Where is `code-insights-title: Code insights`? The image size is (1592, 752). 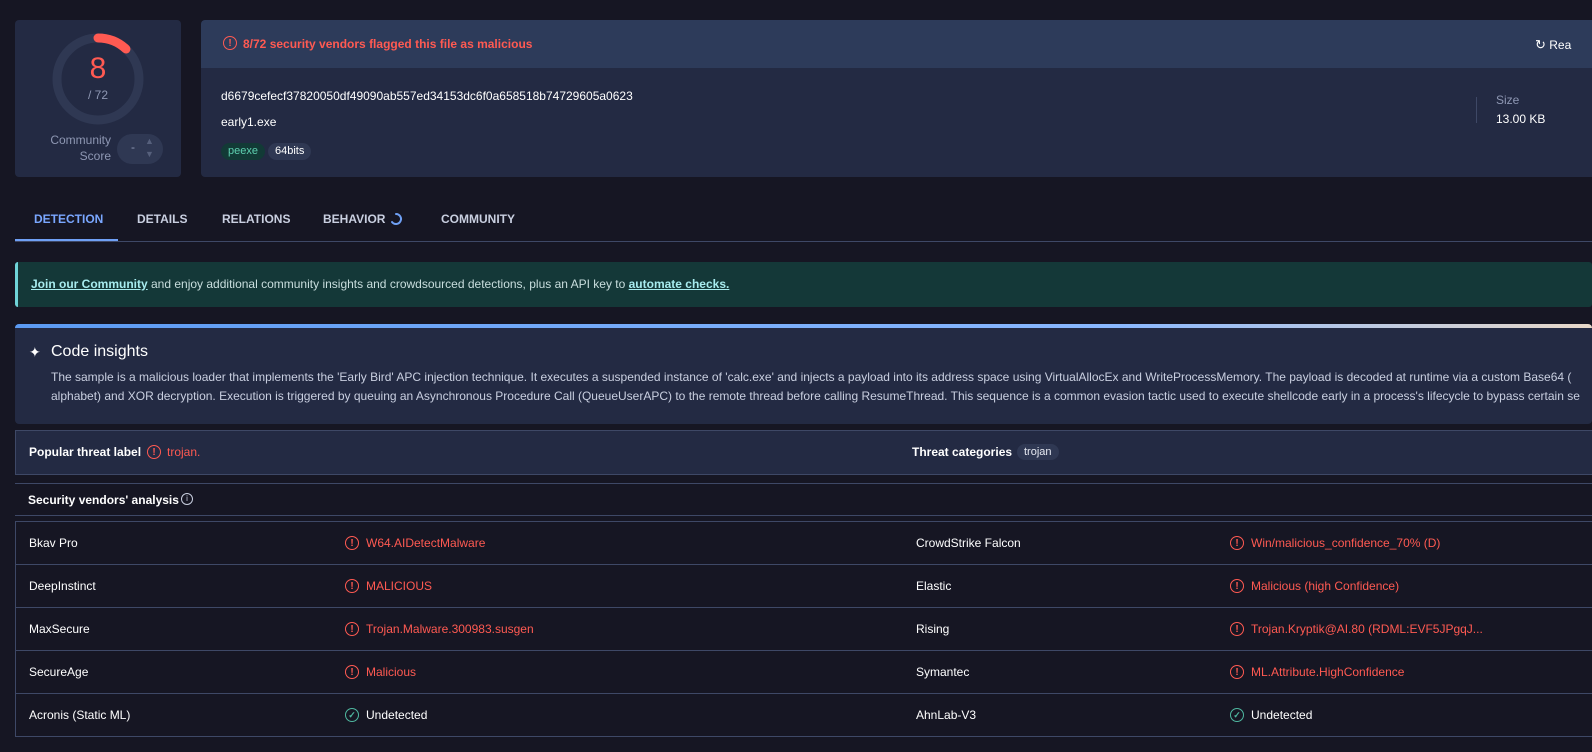 code-insights-title: Code insights is located at coordinates (99, 351).